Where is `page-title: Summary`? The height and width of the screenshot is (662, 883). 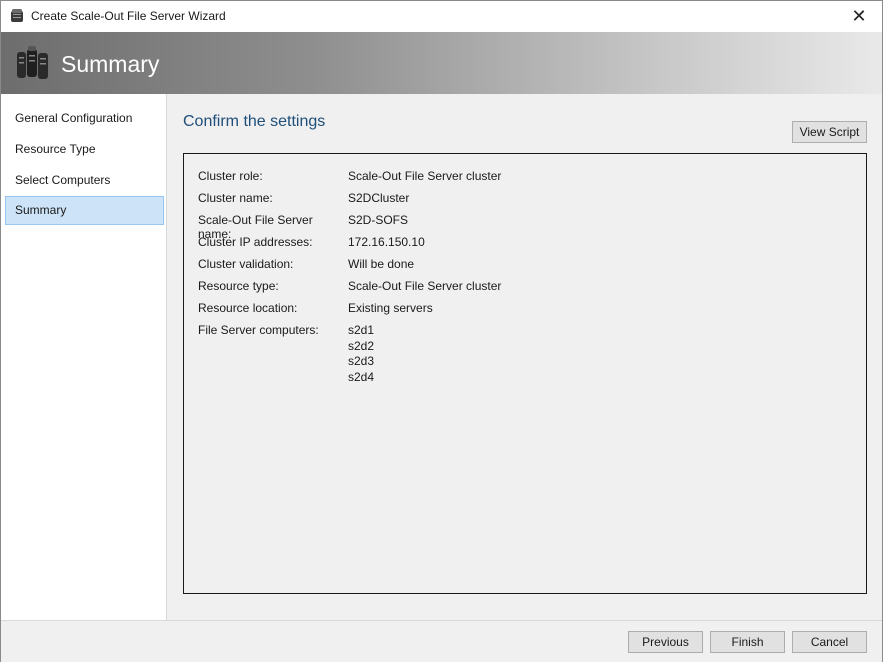
page-title: Summary is located at coordinates (110, 64).